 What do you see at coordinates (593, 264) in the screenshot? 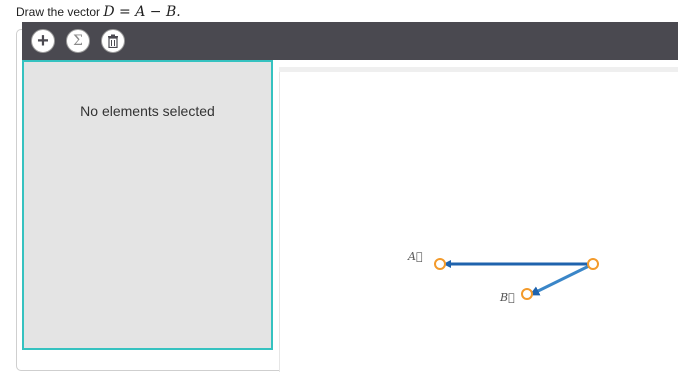
I see `vector-tail-handle` at bounding box center [593, 264].